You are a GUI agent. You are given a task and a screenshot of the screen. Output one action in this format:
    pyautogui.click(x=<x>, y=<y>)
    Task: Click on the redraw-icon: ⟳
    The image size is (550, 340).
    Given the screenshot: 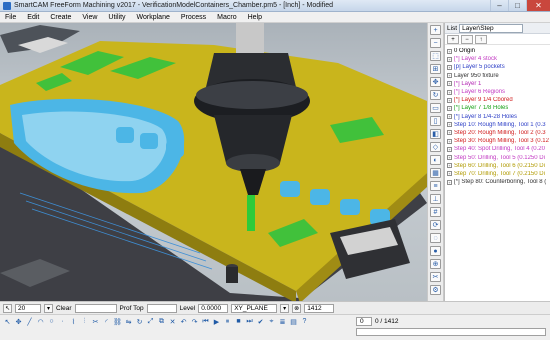 What is the action you would take?
    pyautogui.click(x=435, y=225)
    